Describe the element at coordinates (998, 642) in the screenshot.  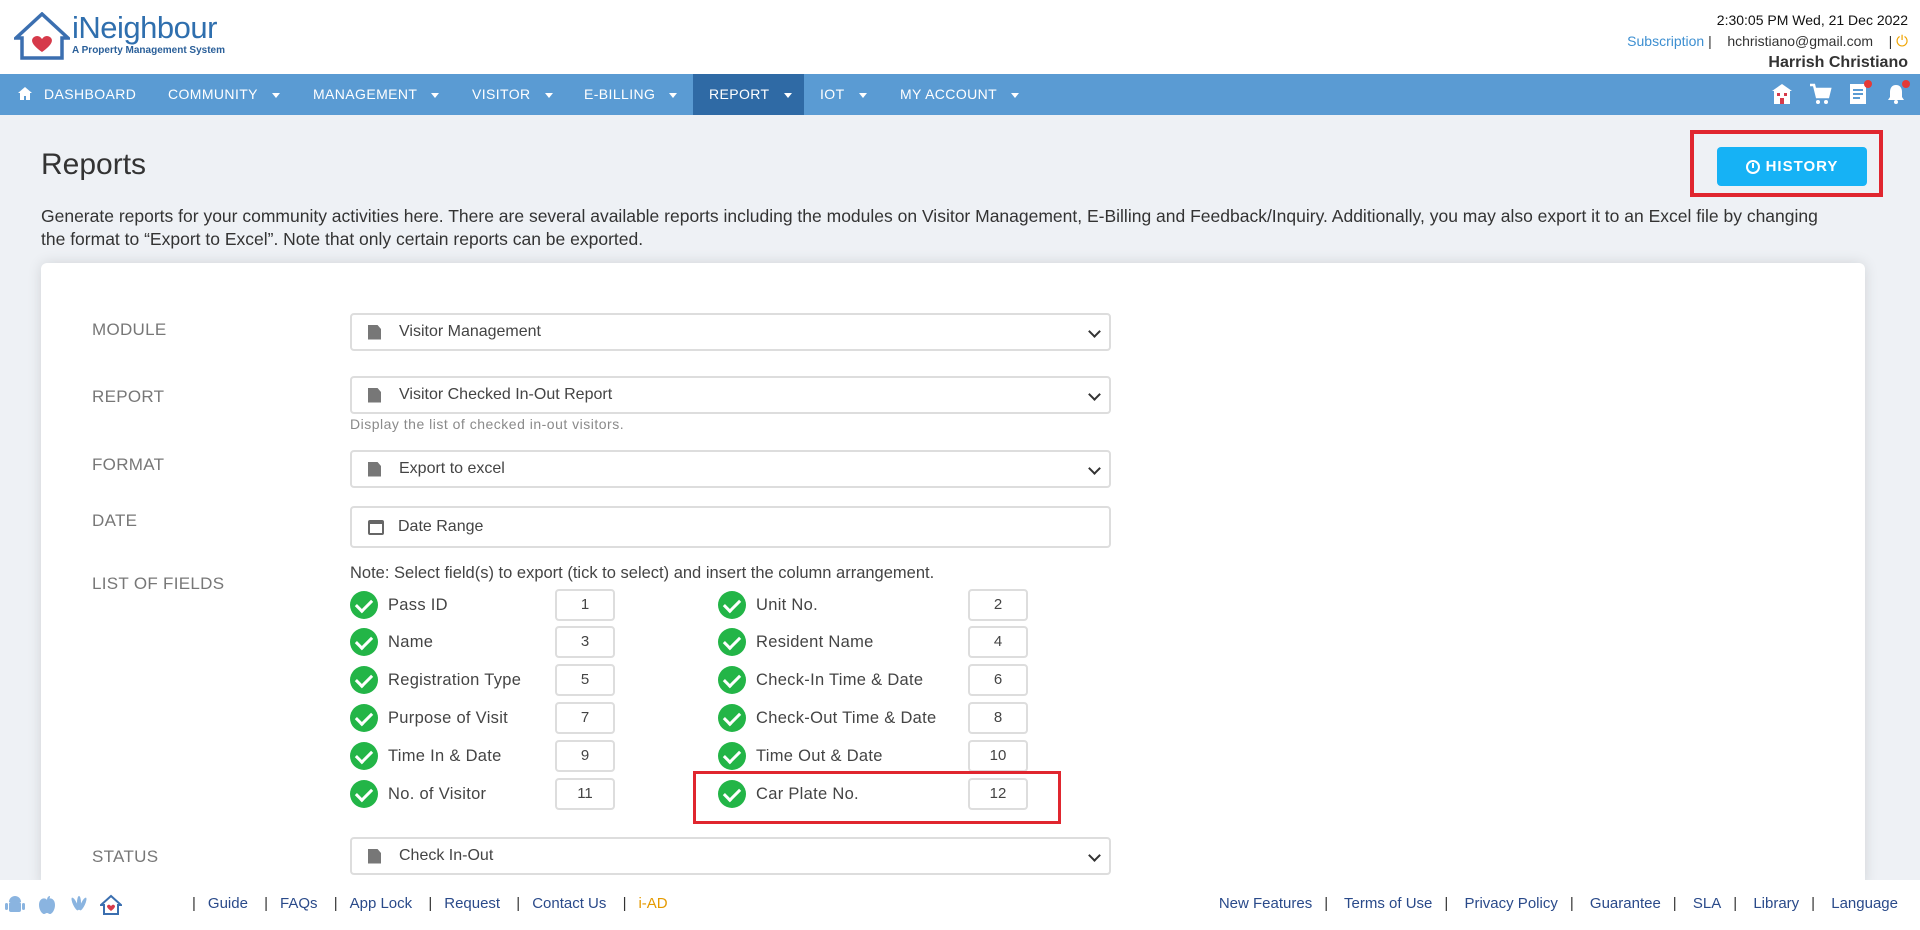
I see `field-order-input: 4` at that location.